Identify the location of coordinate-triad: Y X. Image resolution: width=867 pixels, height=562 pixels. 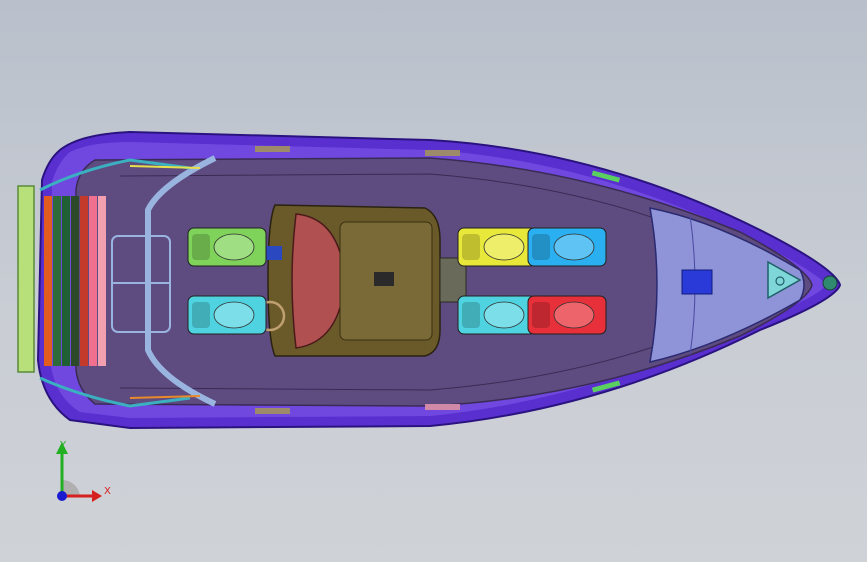
(85, 472).